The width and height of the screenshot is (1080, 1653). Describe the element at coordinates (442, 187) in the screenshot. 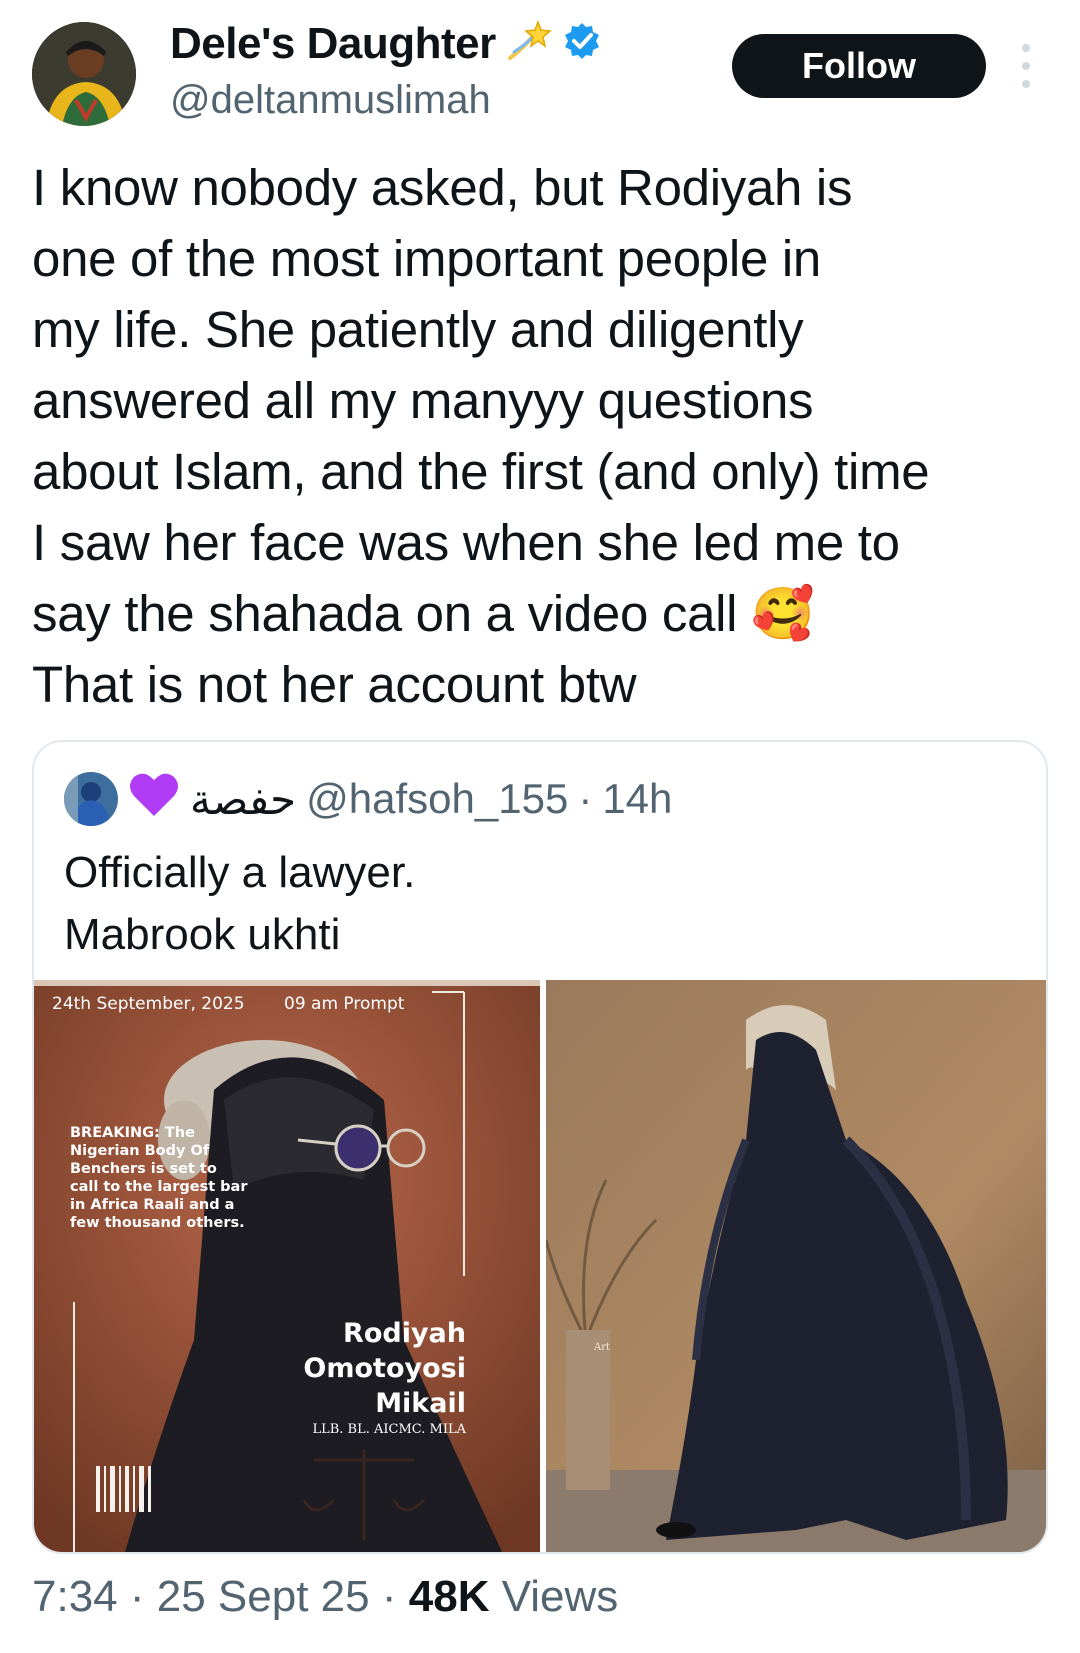

I see `tweet-line: I know nobody asked, but Rodiyah is` at that location.